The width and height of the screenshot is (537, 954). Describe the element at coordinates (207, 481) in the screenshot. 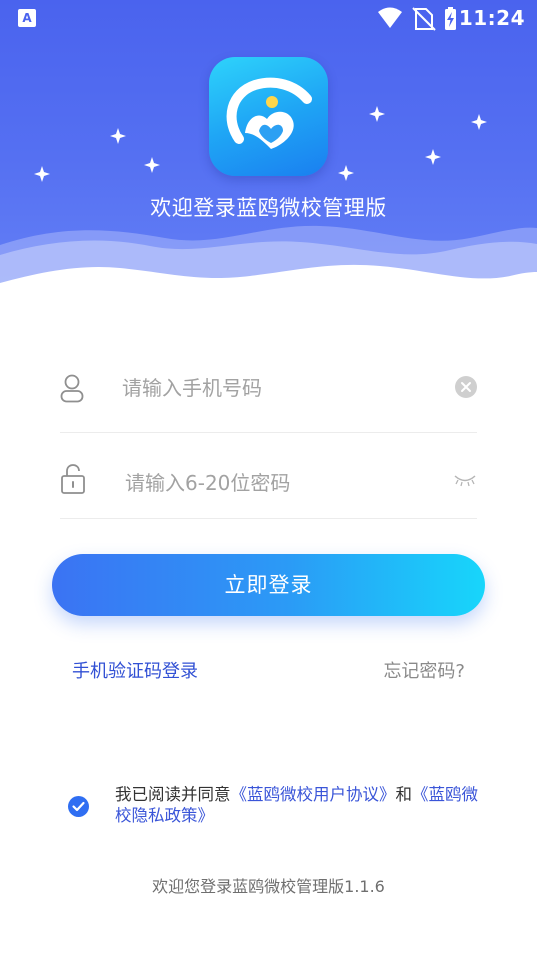

I see `password-input: 请输入6-20位密码` at that location.